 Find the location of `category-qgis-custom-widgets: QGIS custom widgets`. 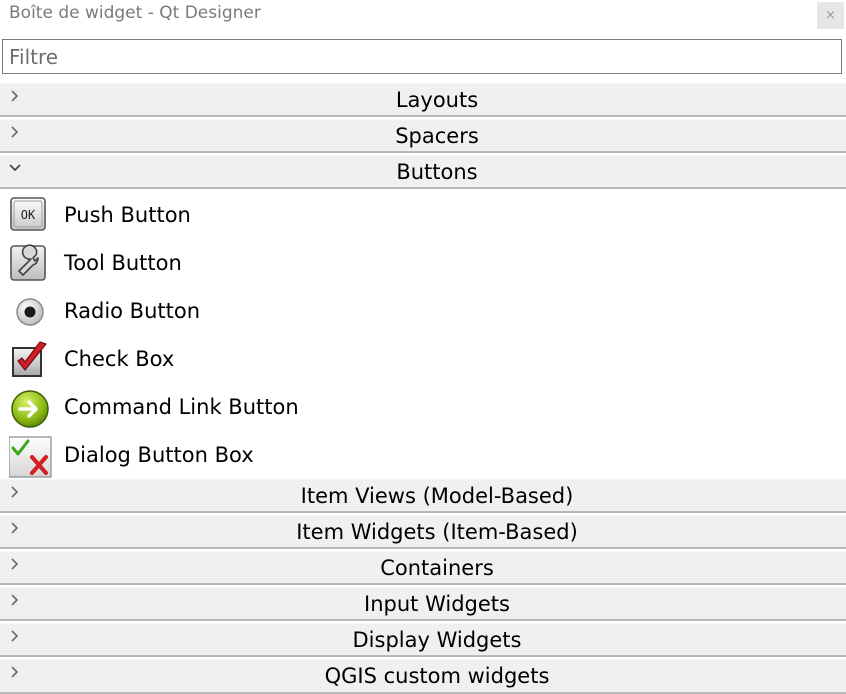

category-qgis-custom-widgets: QGIS custom widgets is located at coordinates (423, 676).